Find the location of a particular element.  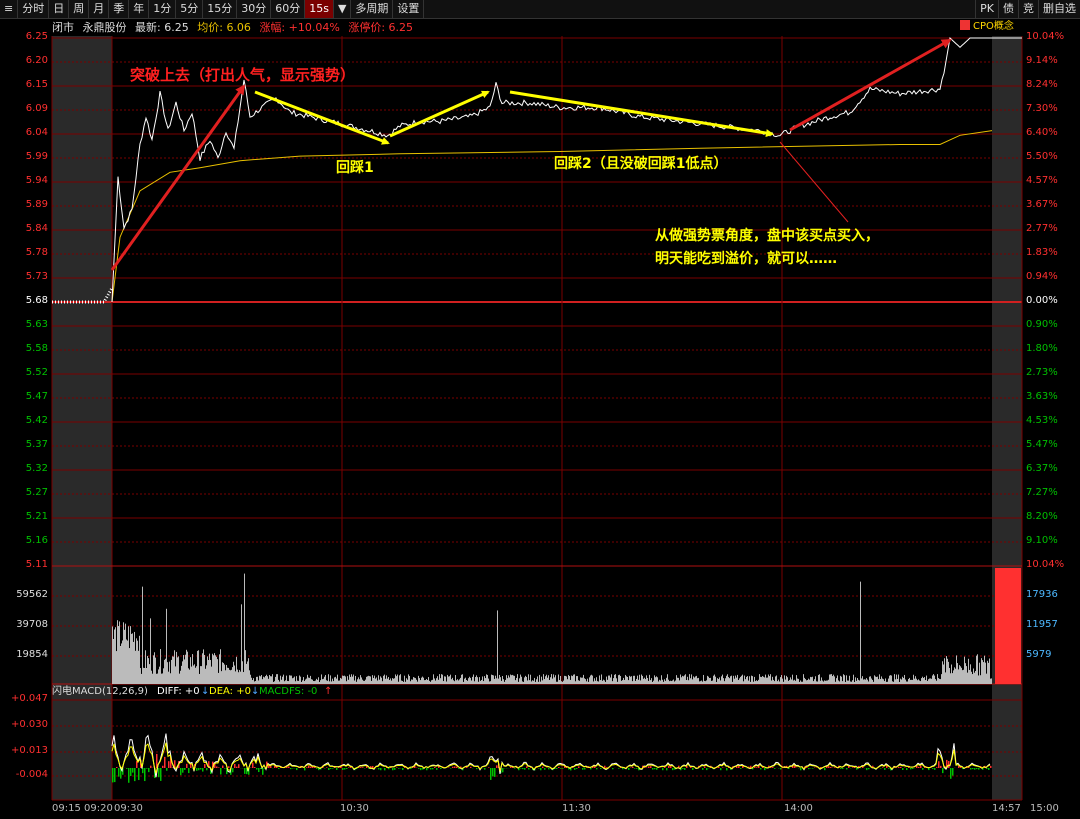

percent-axis-right-label: 8.20% is located at coordinates (1042, 516).